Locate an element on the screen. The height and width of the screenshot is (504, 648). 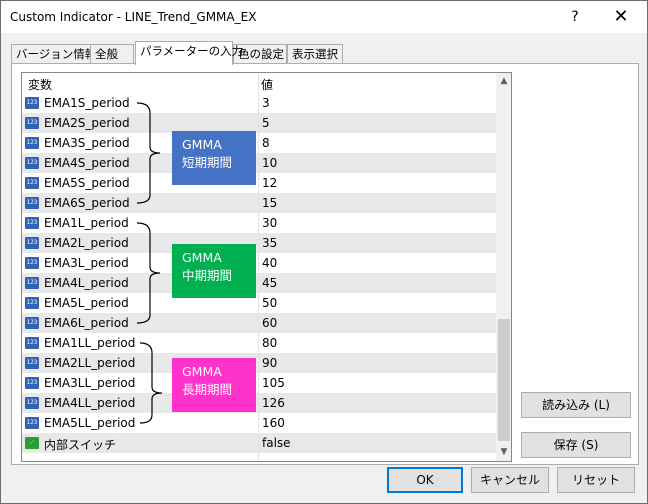
table-row: 123 EMA2S_period 5 is located at coordinates (259, 123).